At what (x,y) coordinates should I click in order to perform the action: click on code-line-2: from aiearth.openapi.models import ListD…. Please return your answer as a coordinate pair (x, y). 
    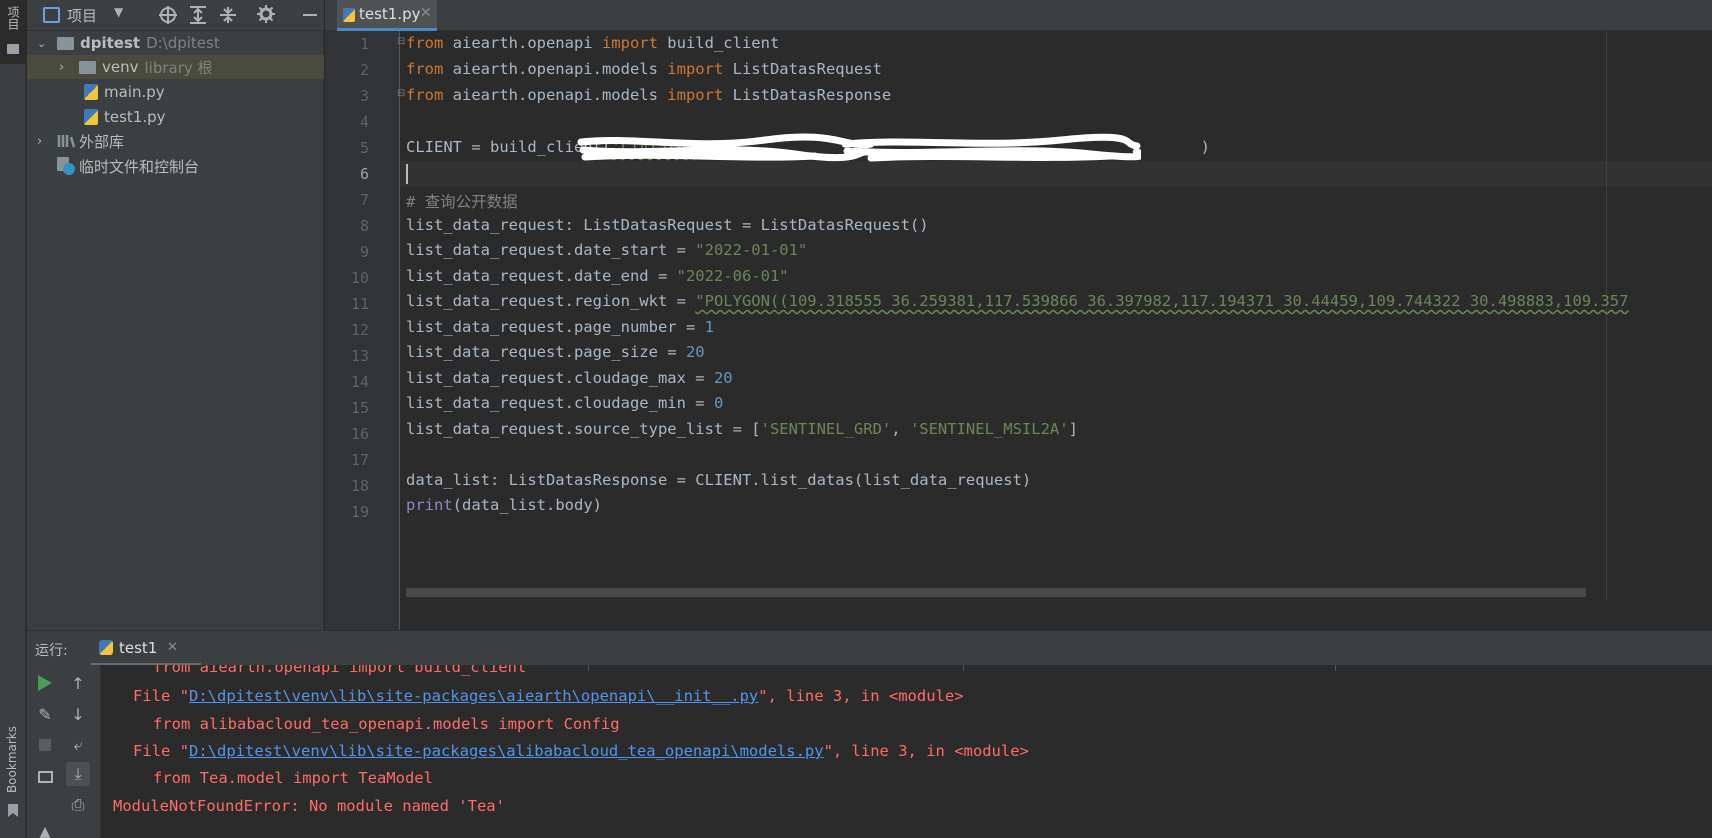
    Looking at the image, I should click on (644, 69).